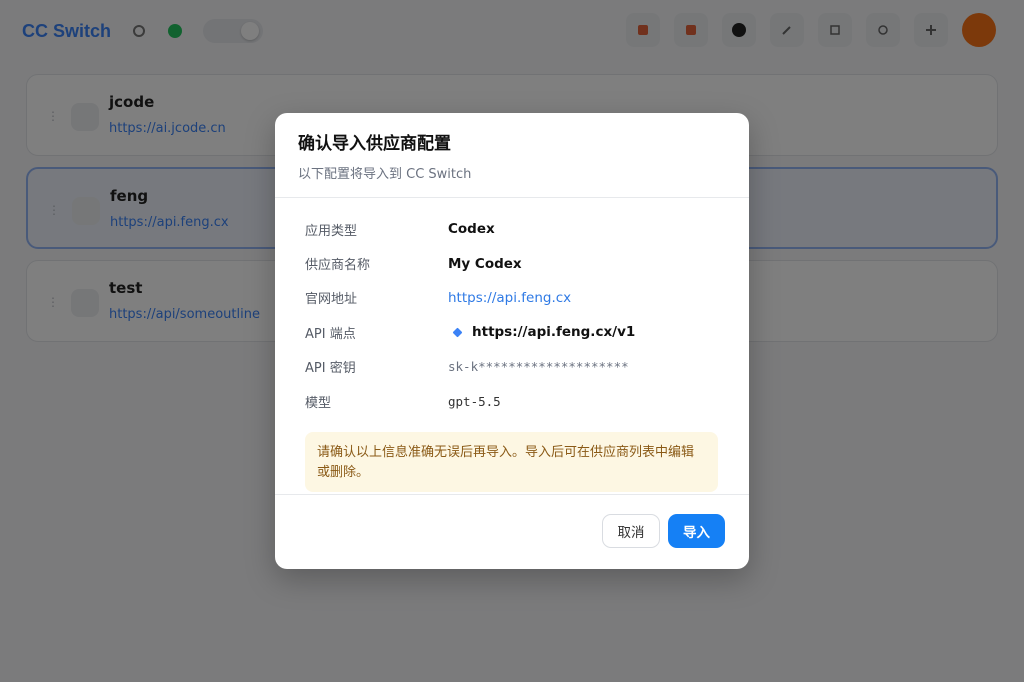 The width and height of the screenshot is (1024, 682). Describe the element at coordinates (485, 263) in the screenshot. I see `provider-name-value: My Codex` at that location.